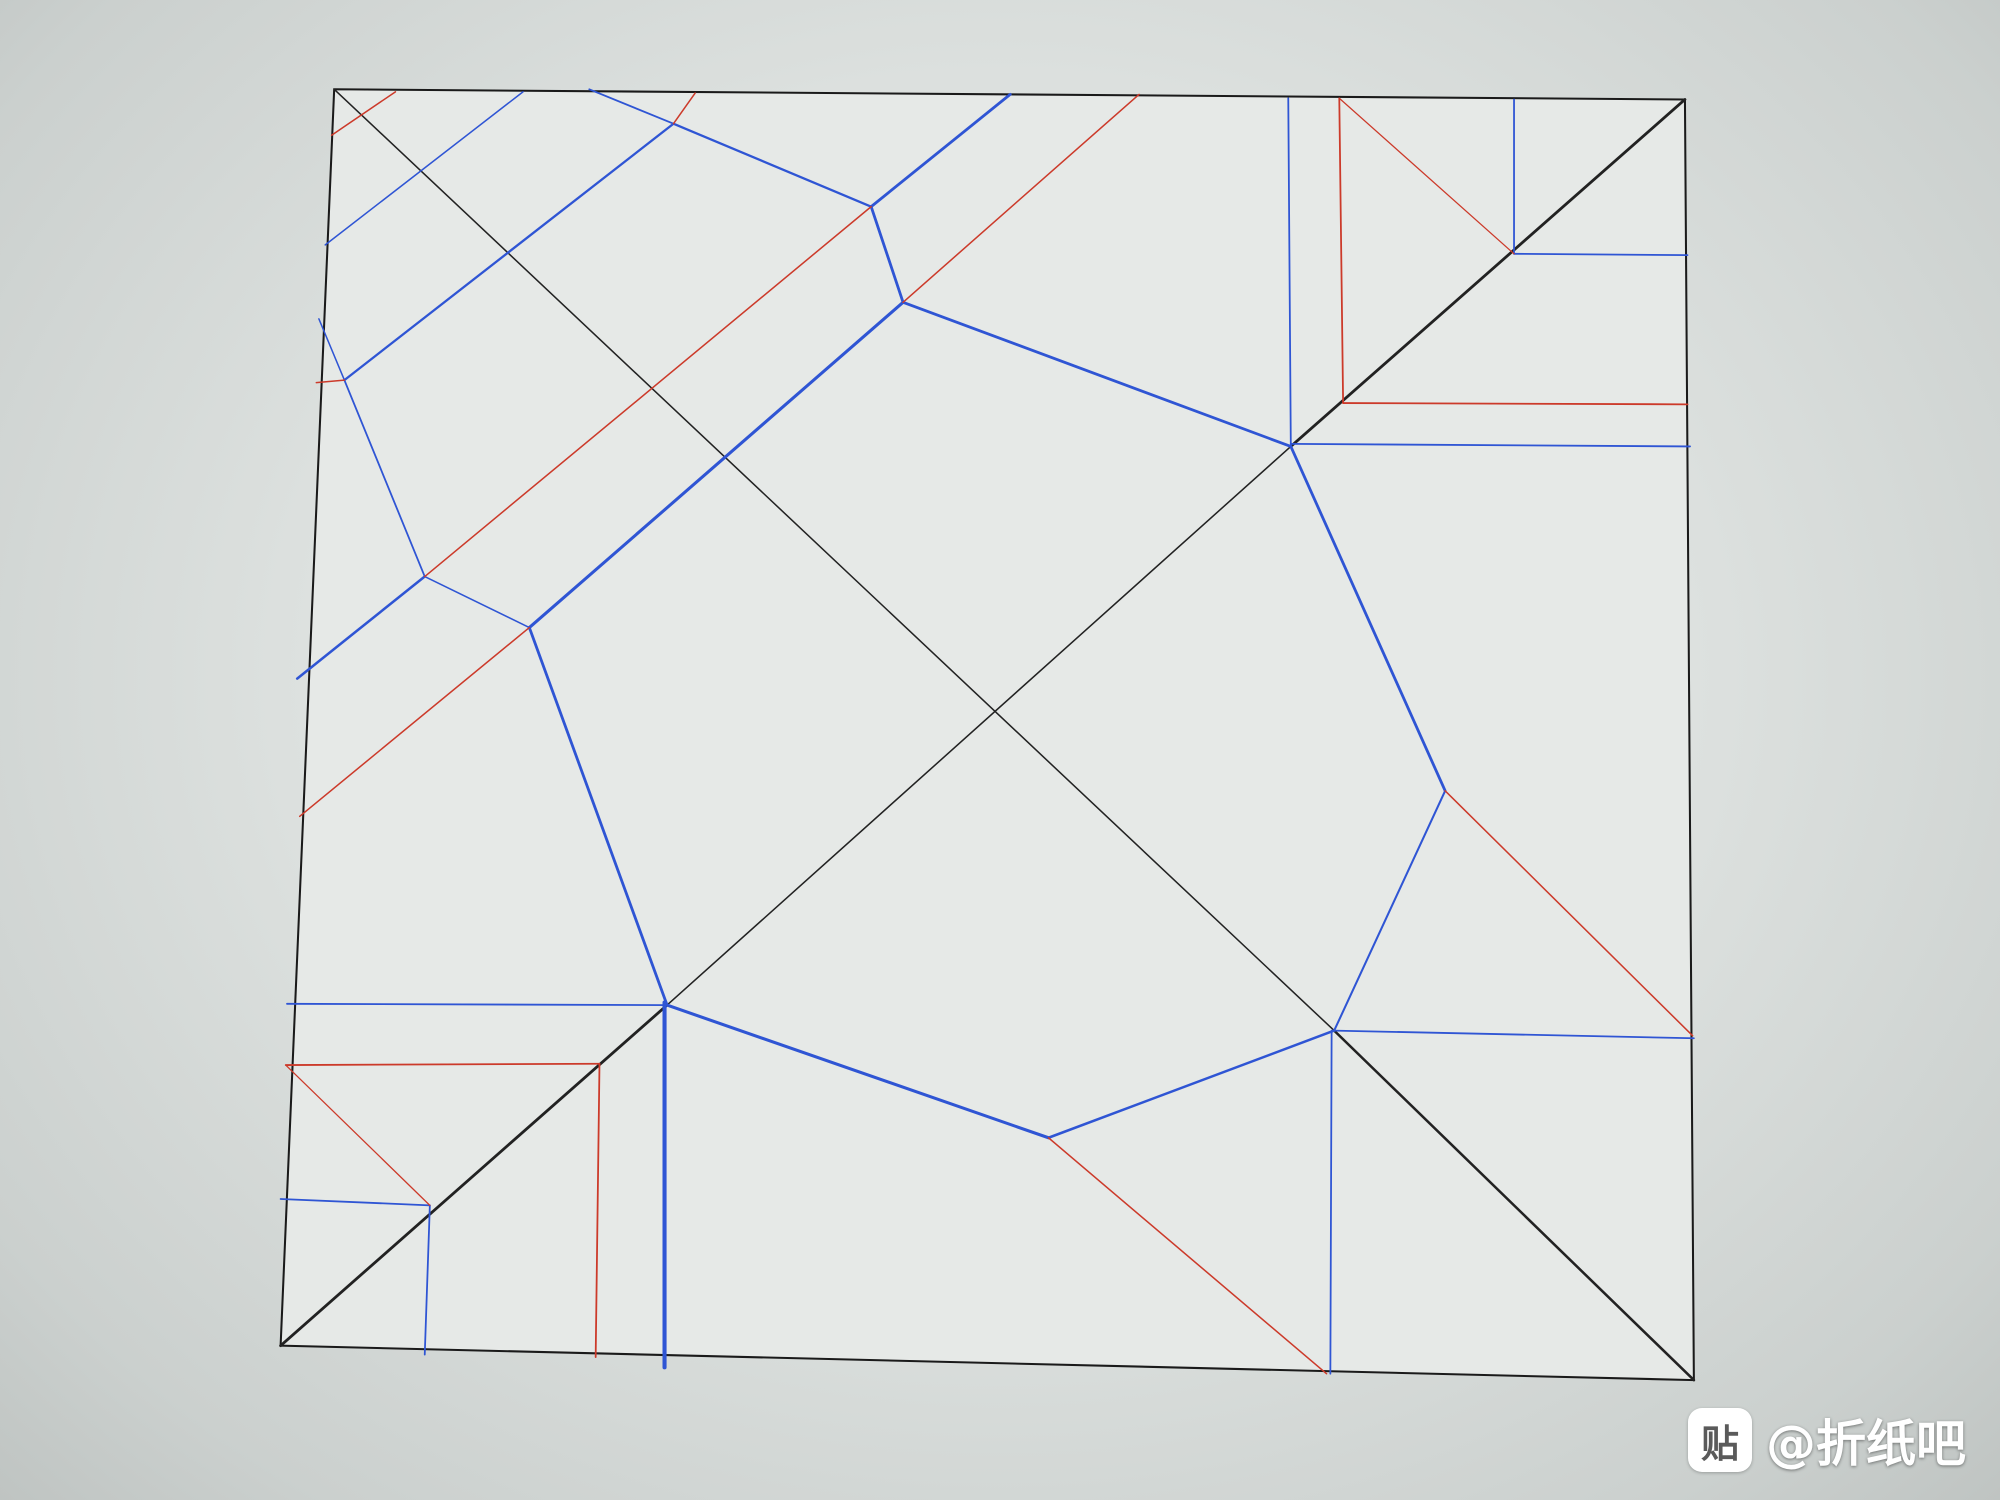  Describe the element at coordinates (1720, 1440) in the screenshot. I see `watermark-badge: 贴` at that location.